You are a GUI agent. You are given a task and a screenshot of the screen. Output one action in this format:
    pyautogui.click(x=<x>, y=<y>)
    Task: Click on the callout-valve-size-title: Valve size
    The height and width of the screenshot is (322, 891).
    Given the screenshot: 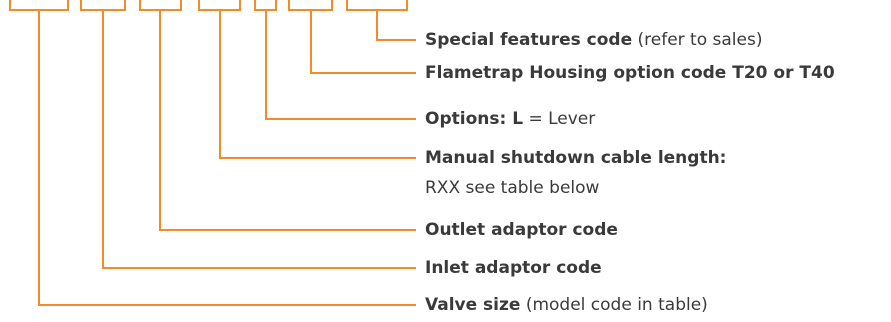 What is the action you would take?
    pyautogui.click(x=473, y=305)
    